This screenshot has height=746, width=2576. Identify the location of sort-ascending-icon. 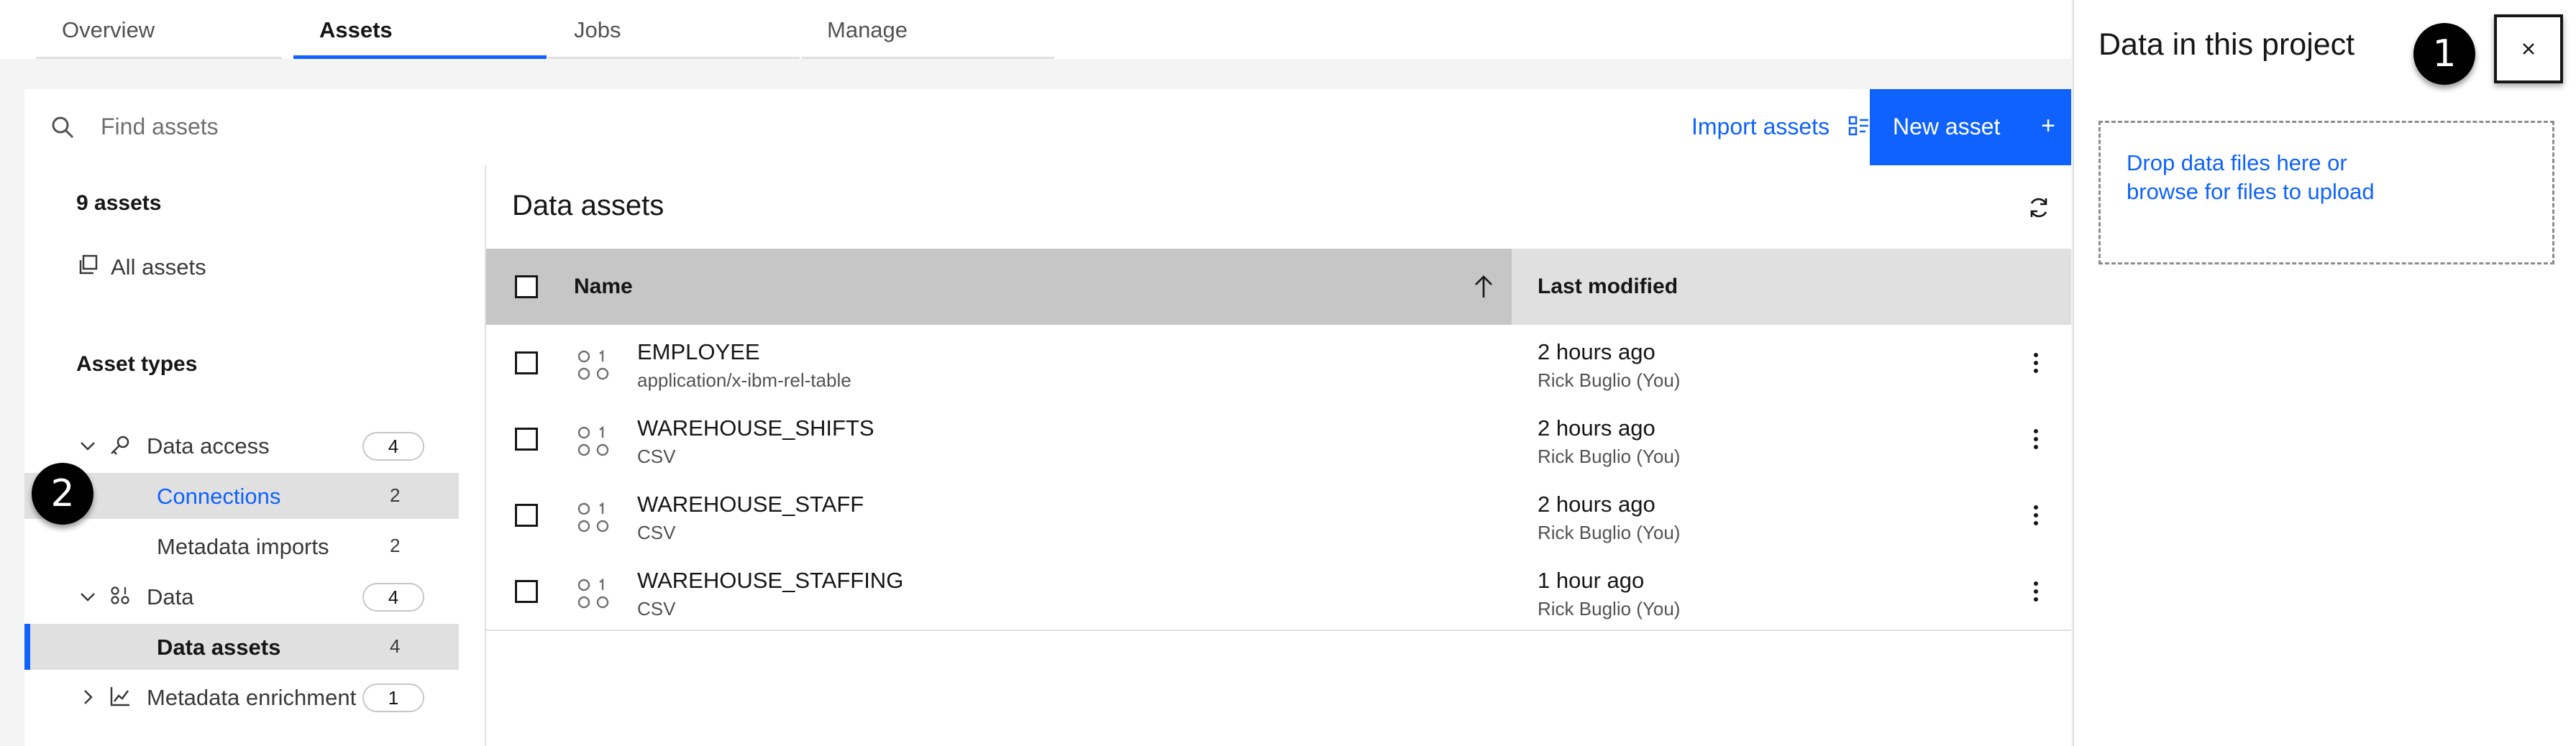
(1483, 287).